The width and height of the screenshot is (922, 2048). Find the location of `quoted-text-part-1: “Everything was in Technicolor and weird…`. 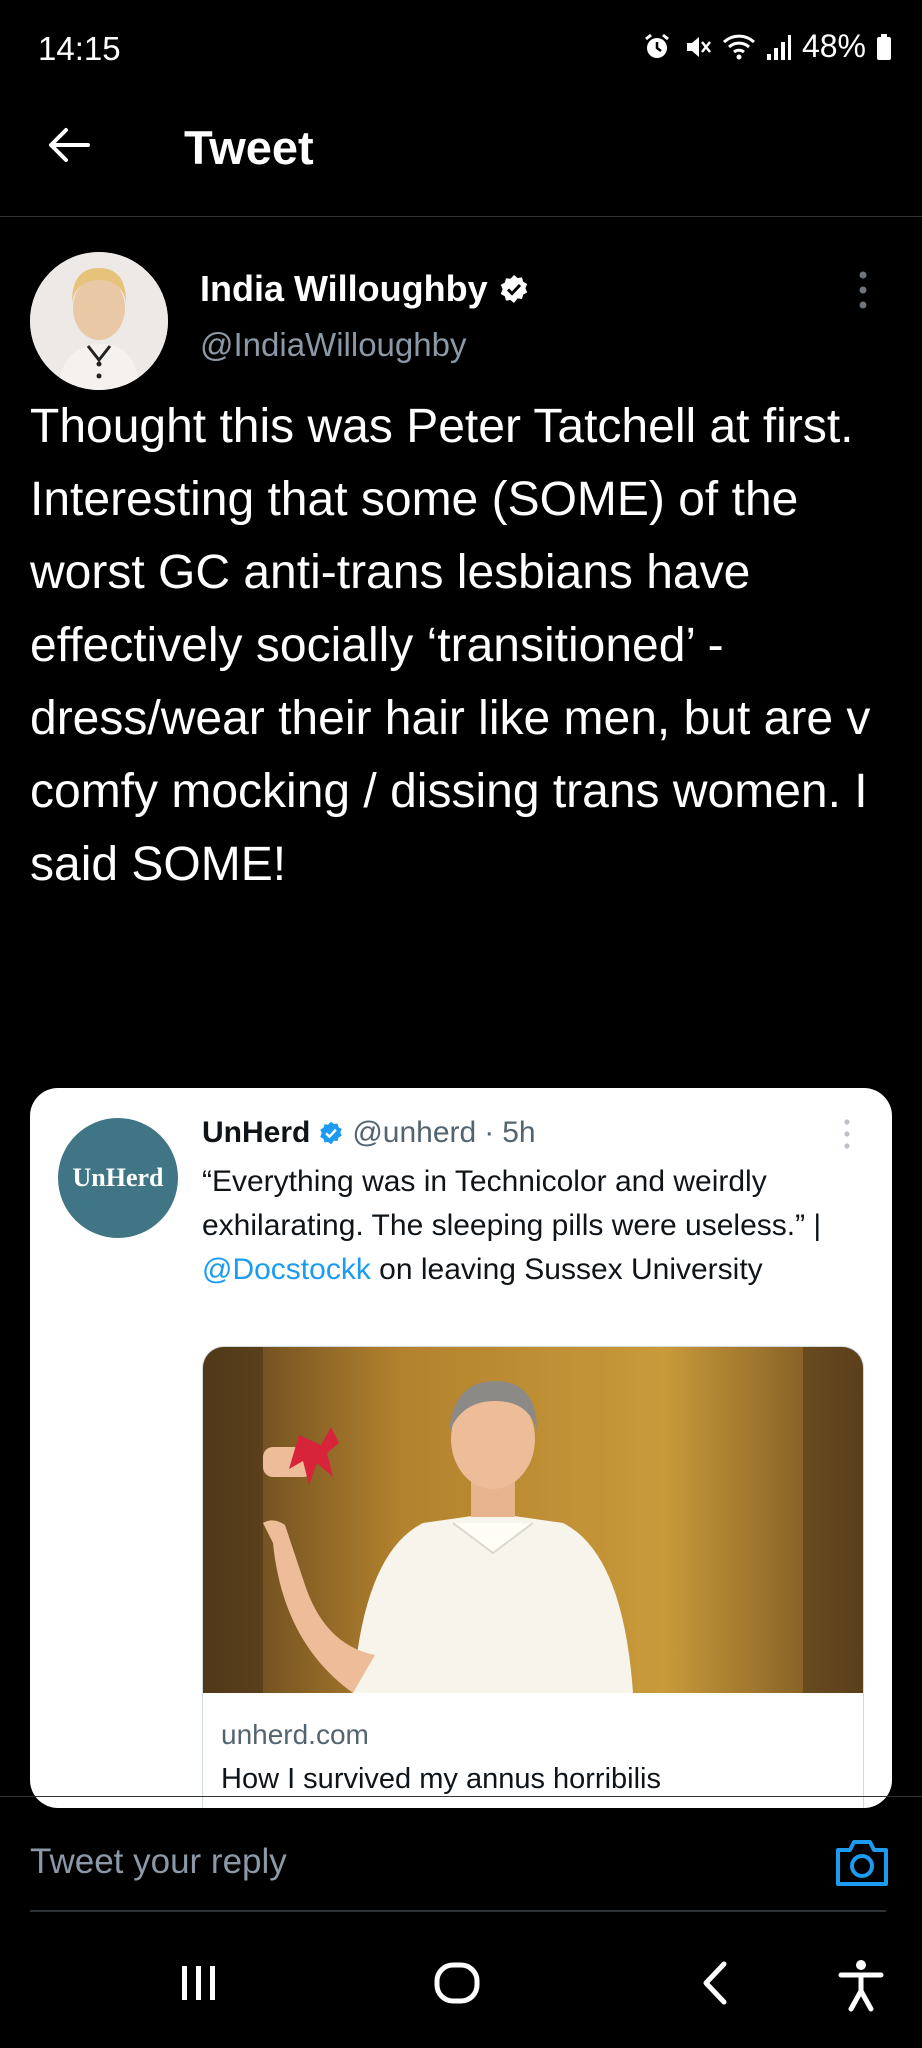

quoted-text-part-1: “Everything was in Technicolor and weird… is located at coordinates (512, 1203).